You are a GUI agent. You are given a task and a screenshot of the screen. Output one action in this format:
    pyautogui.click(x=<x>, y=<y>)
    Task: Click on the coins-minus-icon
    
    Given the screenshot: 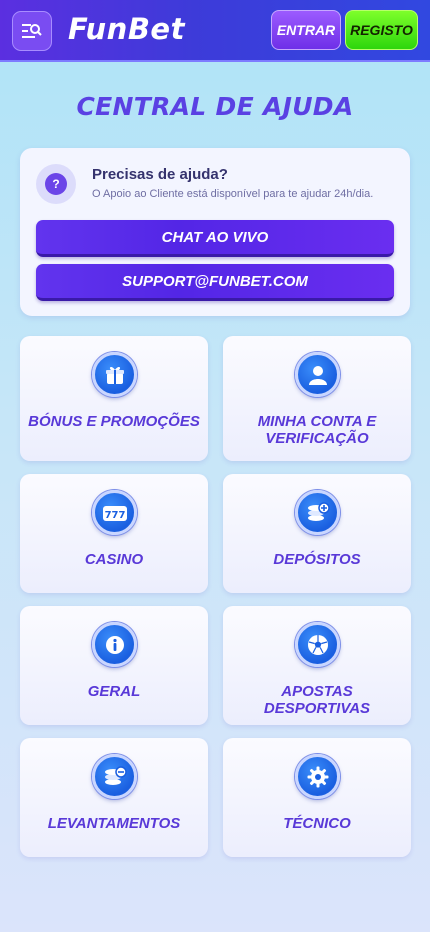 What is the action you would take?
    pyautogui.click(x=114, y=776)
    